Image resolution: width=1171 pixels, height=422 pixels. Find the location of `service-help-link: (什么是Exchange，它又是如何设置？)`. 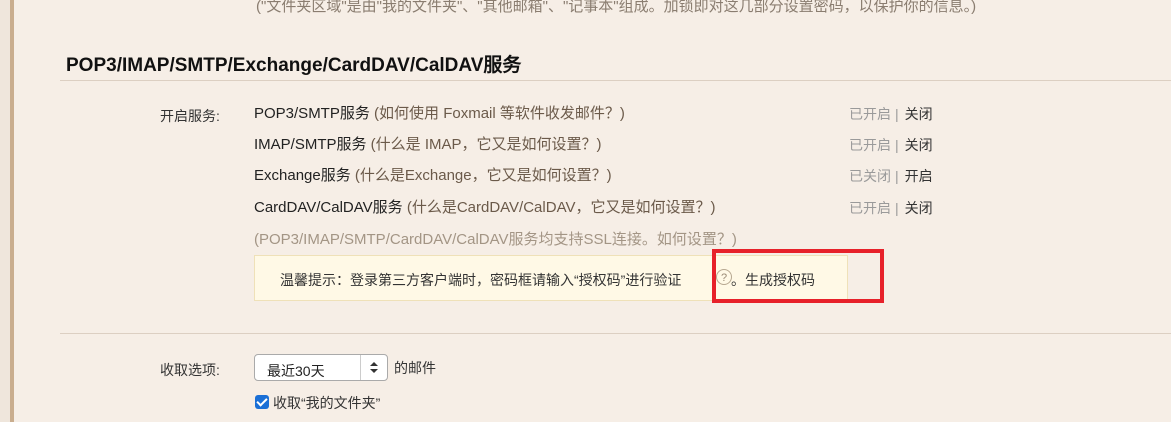

service-help-link: (什么是Exchange，它又是如何设置？) is located at coordinates (481, 175).